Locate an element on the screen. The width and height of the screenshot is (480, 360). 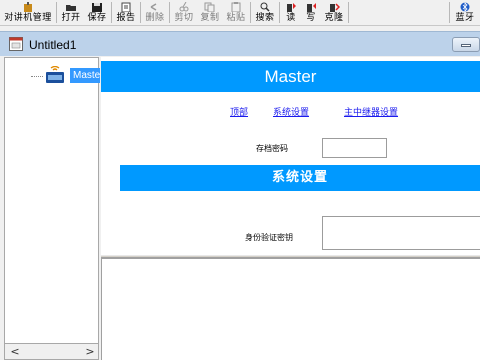
toolbar: 对讲机管理 打开 保存 报告 删除 剪切 复制 粘贴 搜索 读 写 克隆 蓝牙 is located at coordinates (240, 13).